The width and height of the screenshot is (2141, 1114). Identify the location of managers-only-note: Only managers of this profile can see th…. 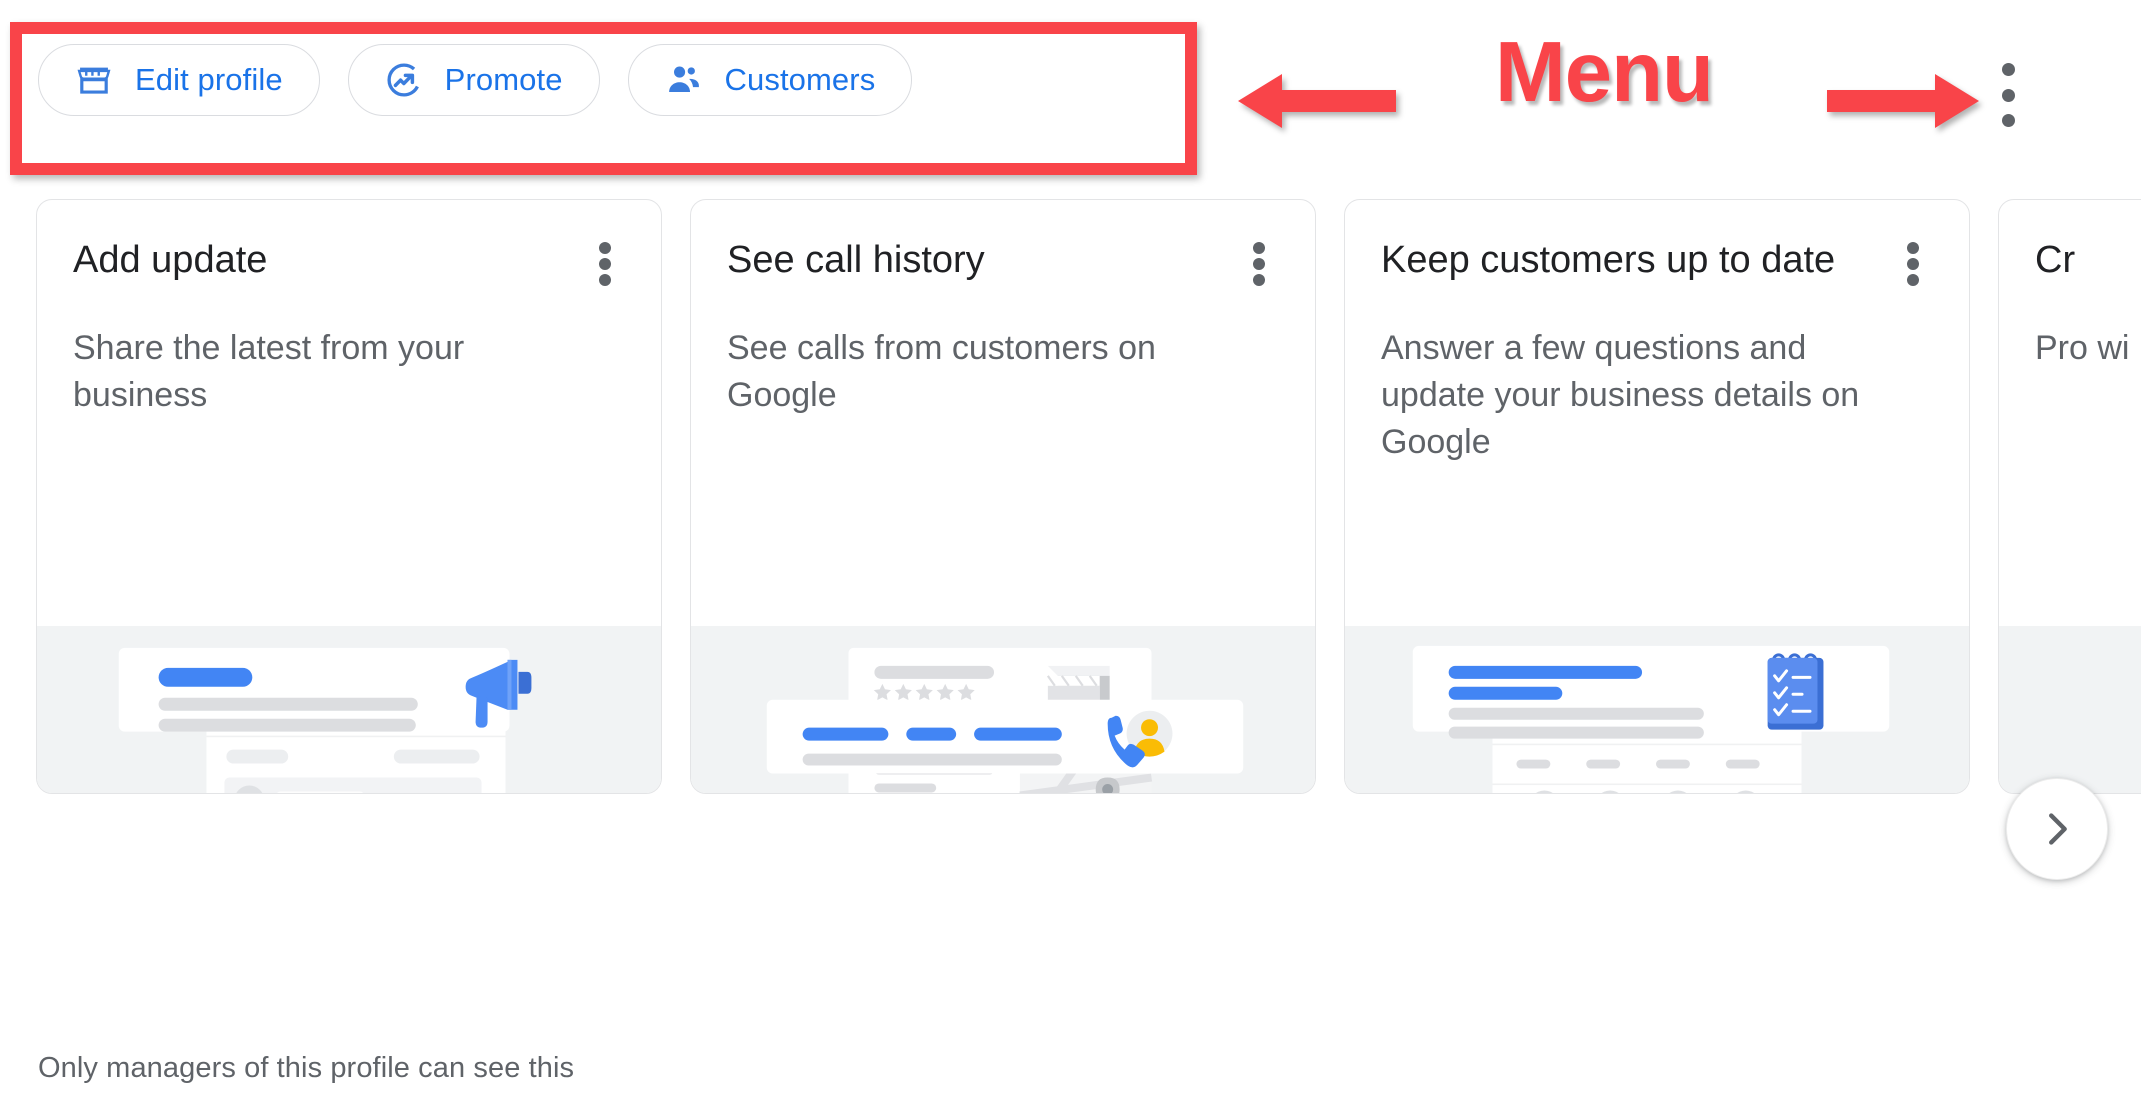
(306, 1068).